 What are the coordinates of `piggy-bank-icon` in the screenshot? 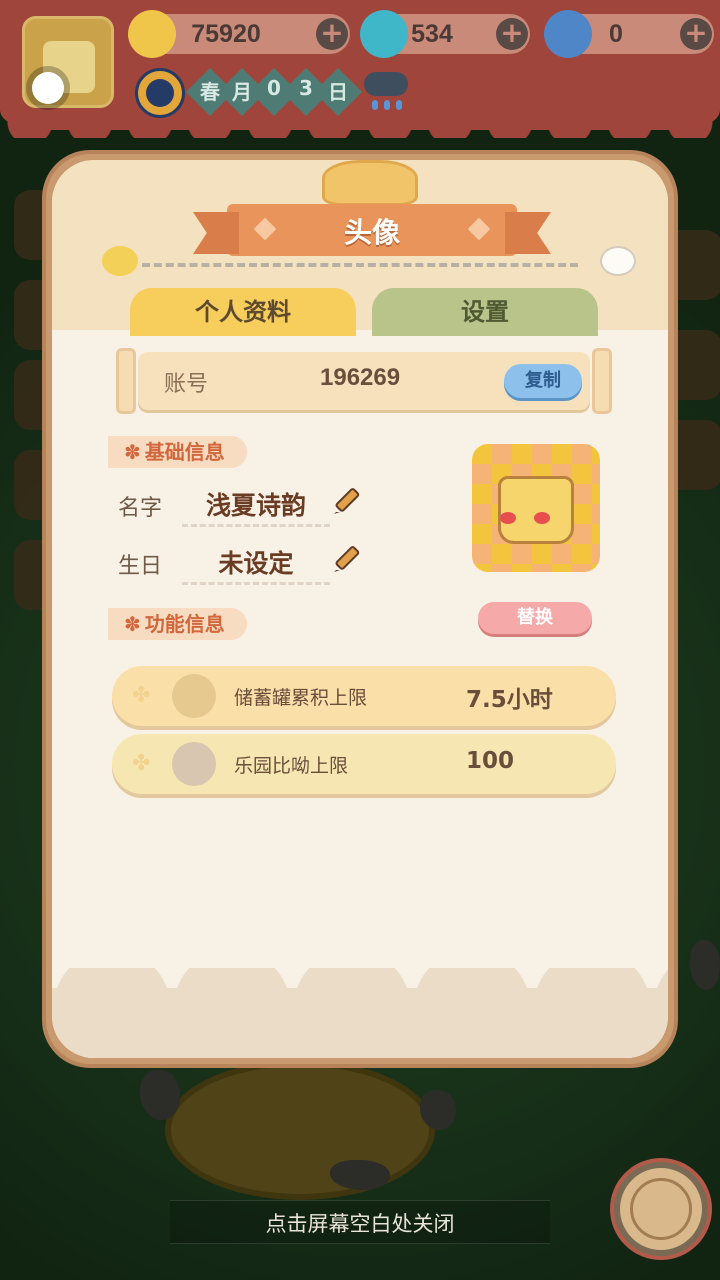 It's located at (194, 696).